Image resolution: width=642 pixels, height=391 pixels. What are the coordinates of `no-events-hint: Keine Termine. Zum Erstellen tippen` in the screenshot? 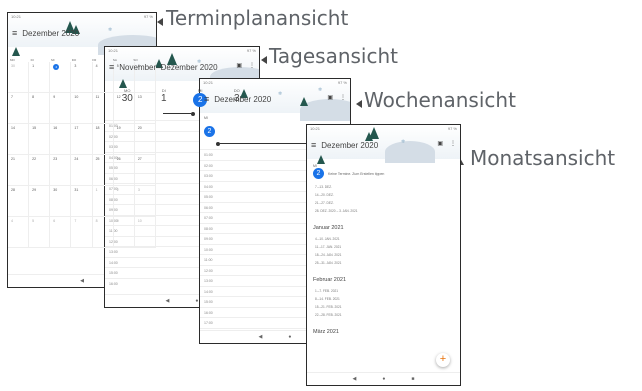 It's located at (356, 174).